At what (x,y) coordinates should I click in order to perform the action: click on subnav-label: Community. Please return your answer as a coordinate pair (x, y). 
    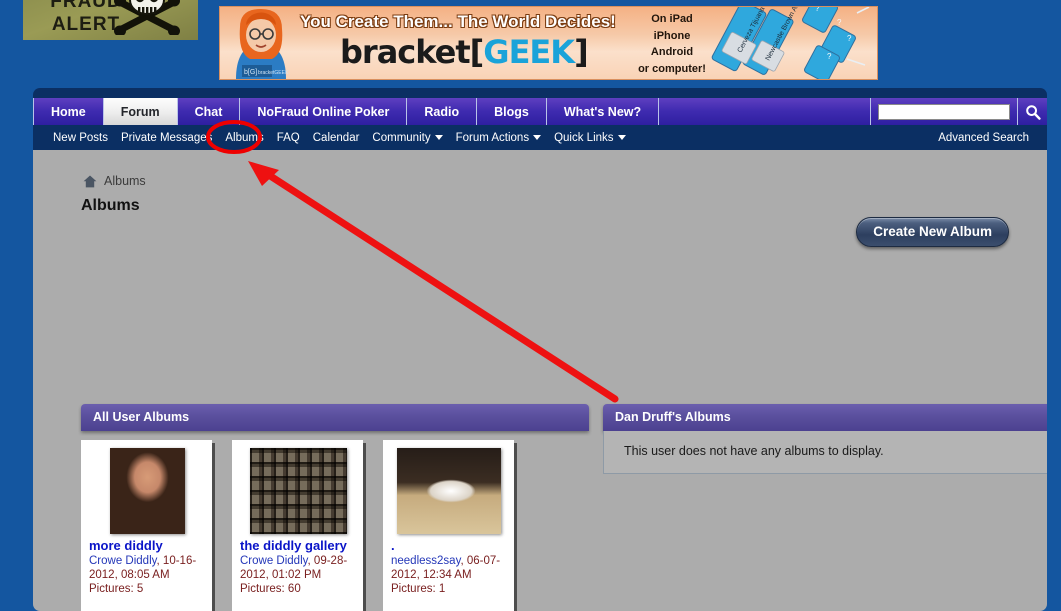
    Looking at the image, I should click on (401, 137).